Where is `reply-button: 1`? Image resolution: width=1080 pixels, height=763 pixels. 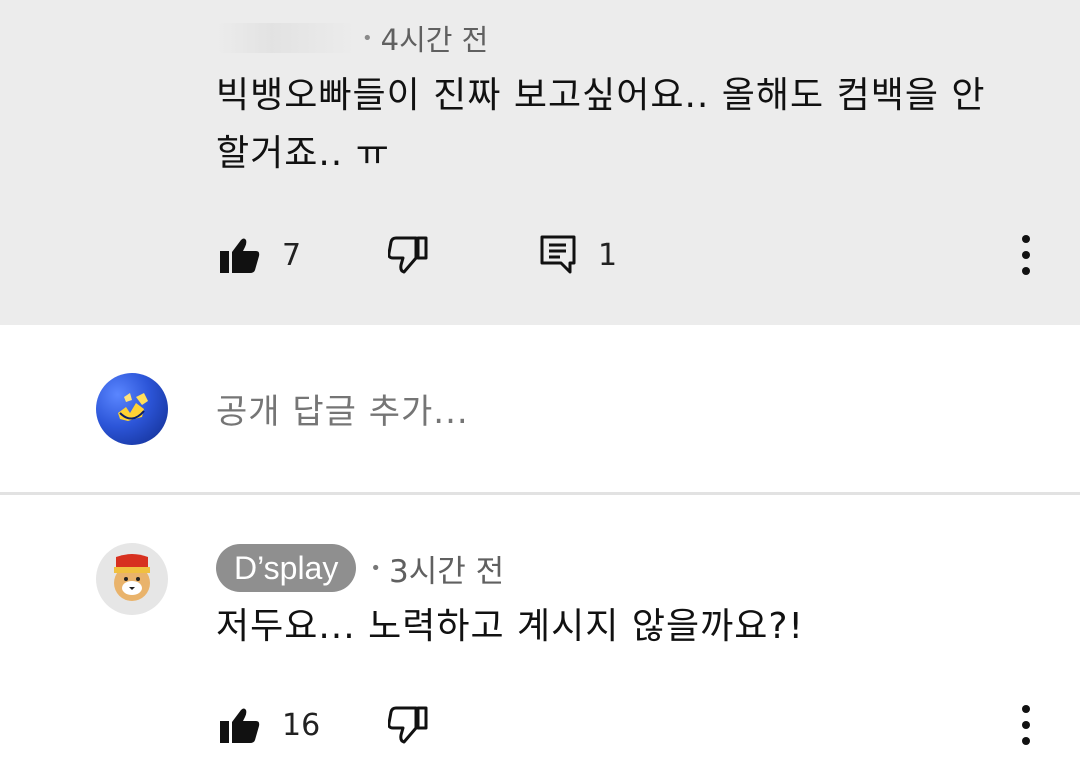 reply-button: 1 is located at coordinates (578, 255).